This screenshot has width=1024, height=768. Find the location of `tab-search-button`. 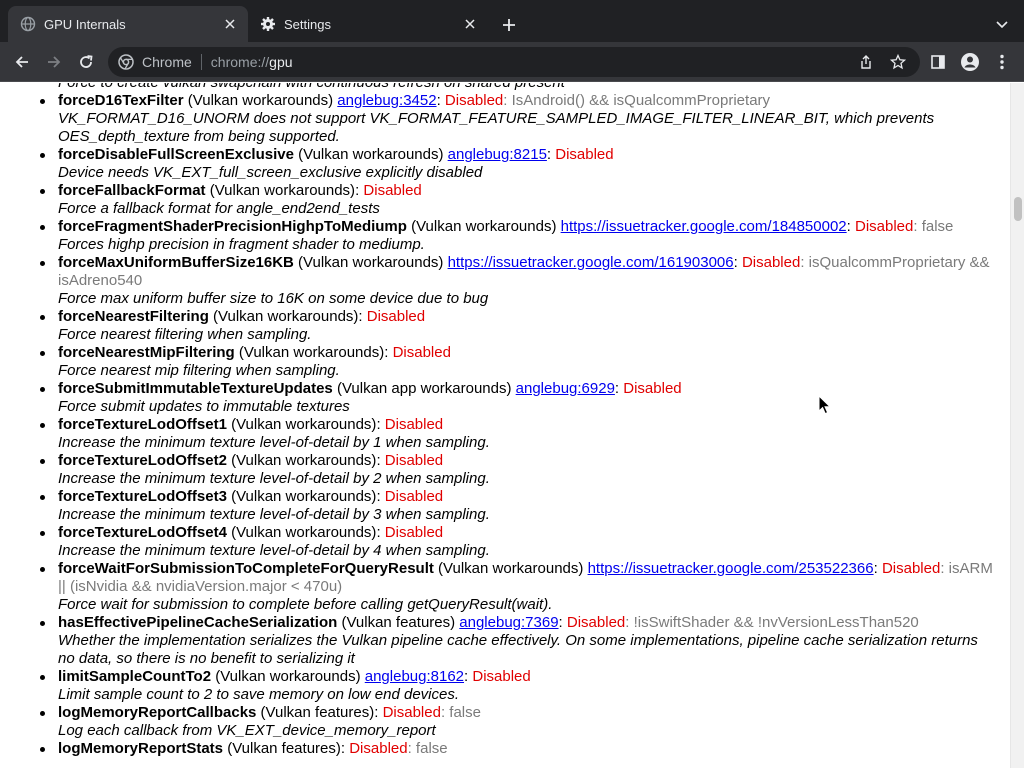

tab-search-button is located at coordinates (1002, 25).